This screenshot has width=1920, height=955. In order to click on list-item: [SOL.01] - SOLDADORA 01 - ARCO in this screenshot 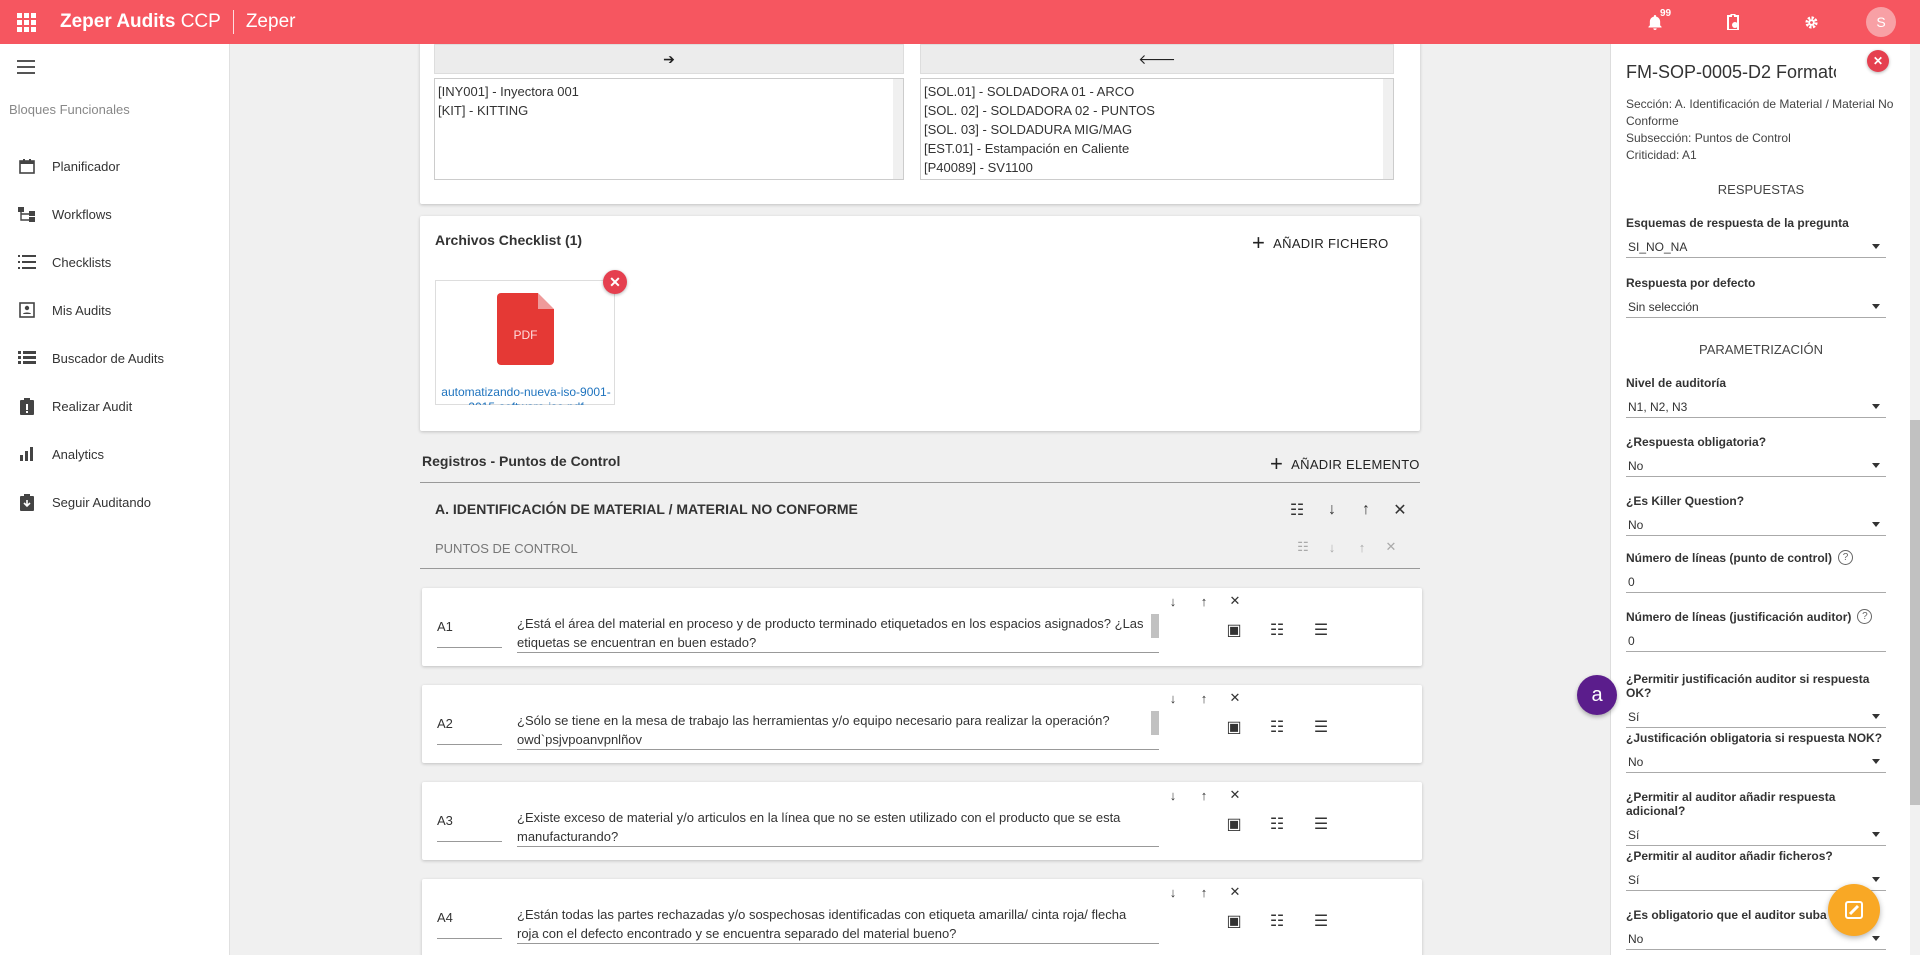, I will do `click(1157, 91)`.